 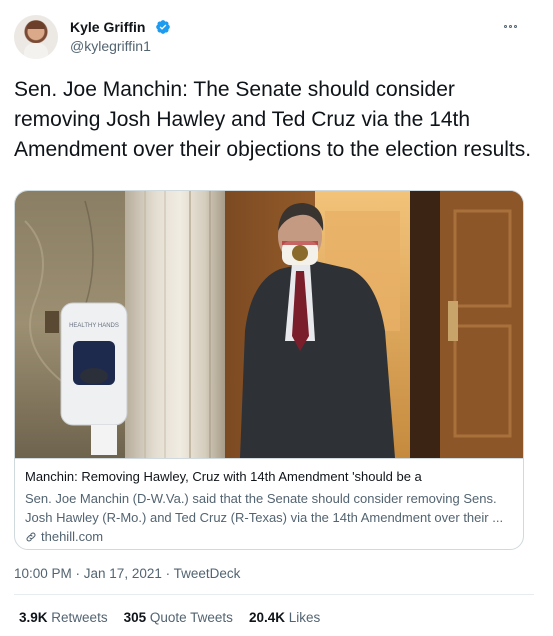 I want to click on card-domain-text: thehill.com, so click(x=72, y=536).